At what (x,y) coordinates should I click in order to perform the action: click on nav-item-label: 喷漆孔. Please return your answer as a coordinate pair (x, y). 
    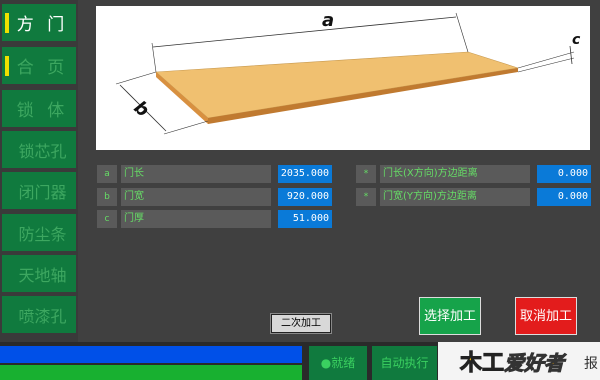
    Looking at the image, I should click on (42, 316).